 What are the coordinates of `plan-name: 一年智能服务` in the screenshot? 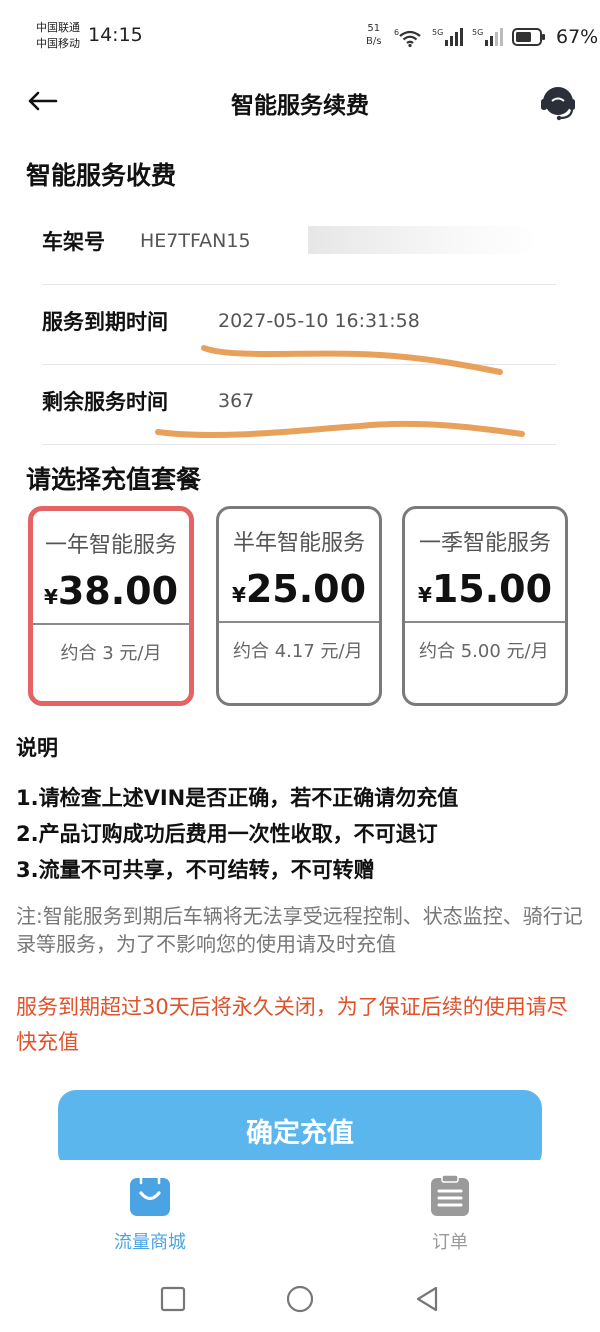 It's located at (110, 545).